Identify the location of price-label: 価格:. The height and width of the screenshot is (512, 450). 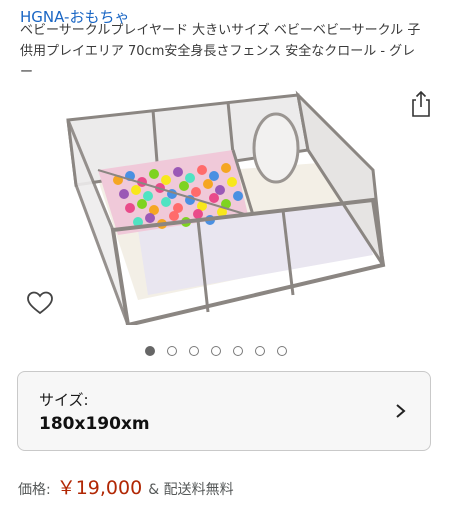
(34, 490).